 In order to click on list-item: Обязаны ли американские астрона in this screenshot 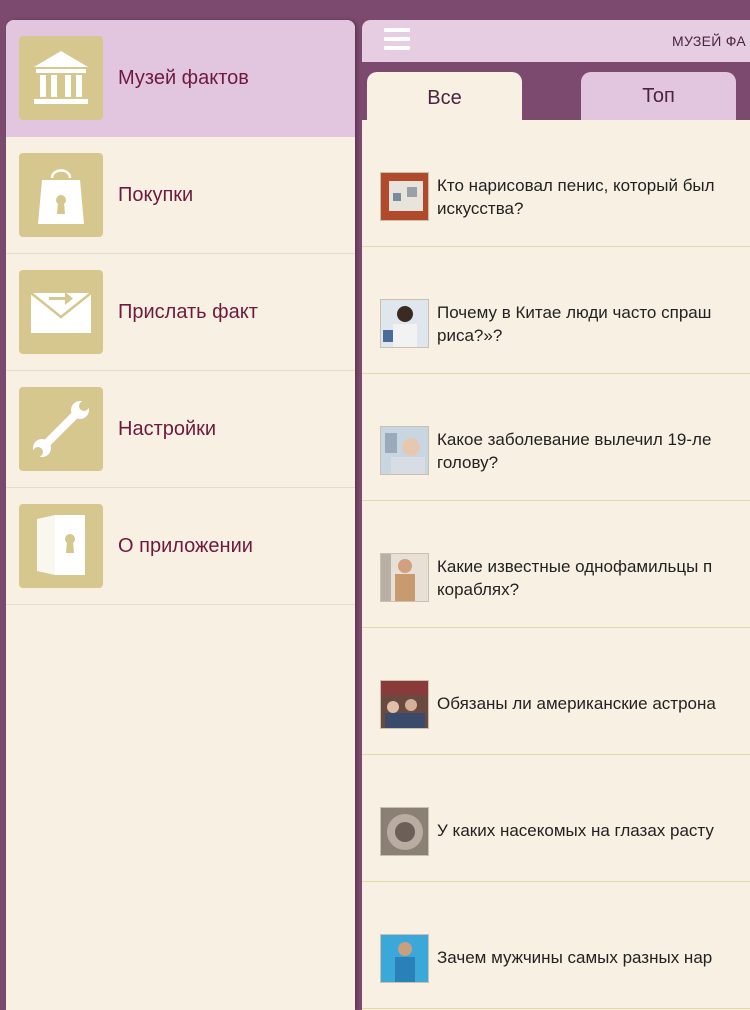, I will do `click(556, 691)`.